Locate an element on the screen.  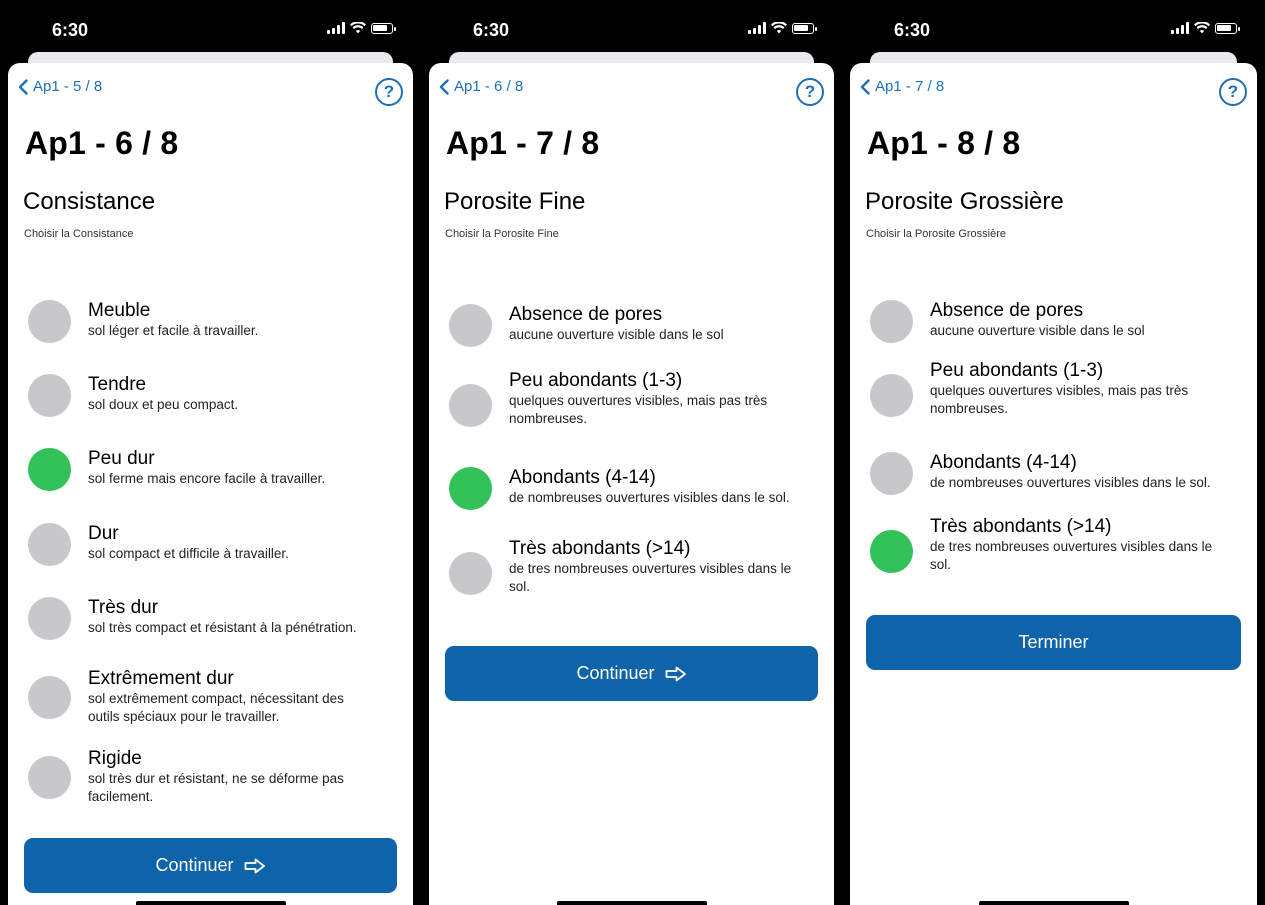
section-subtitle: Choisir la Porosite Grossière is located at coordinates (936, 234).